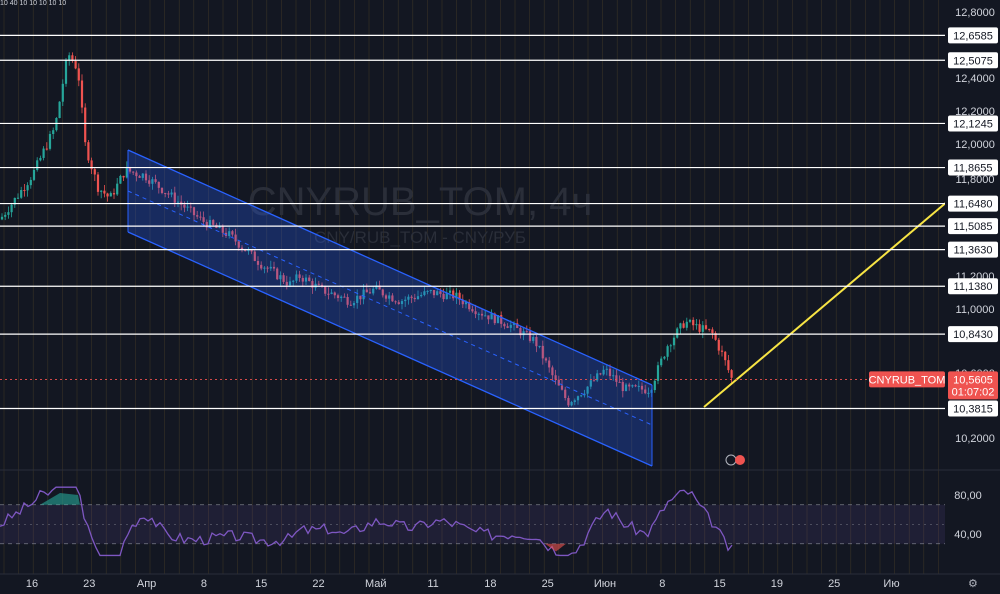 This screenshot has height=594, width=1000. Describe the element at coordinates (975, 310) in the screenshot. I see `price-tick-label: 11,0000` at that location.